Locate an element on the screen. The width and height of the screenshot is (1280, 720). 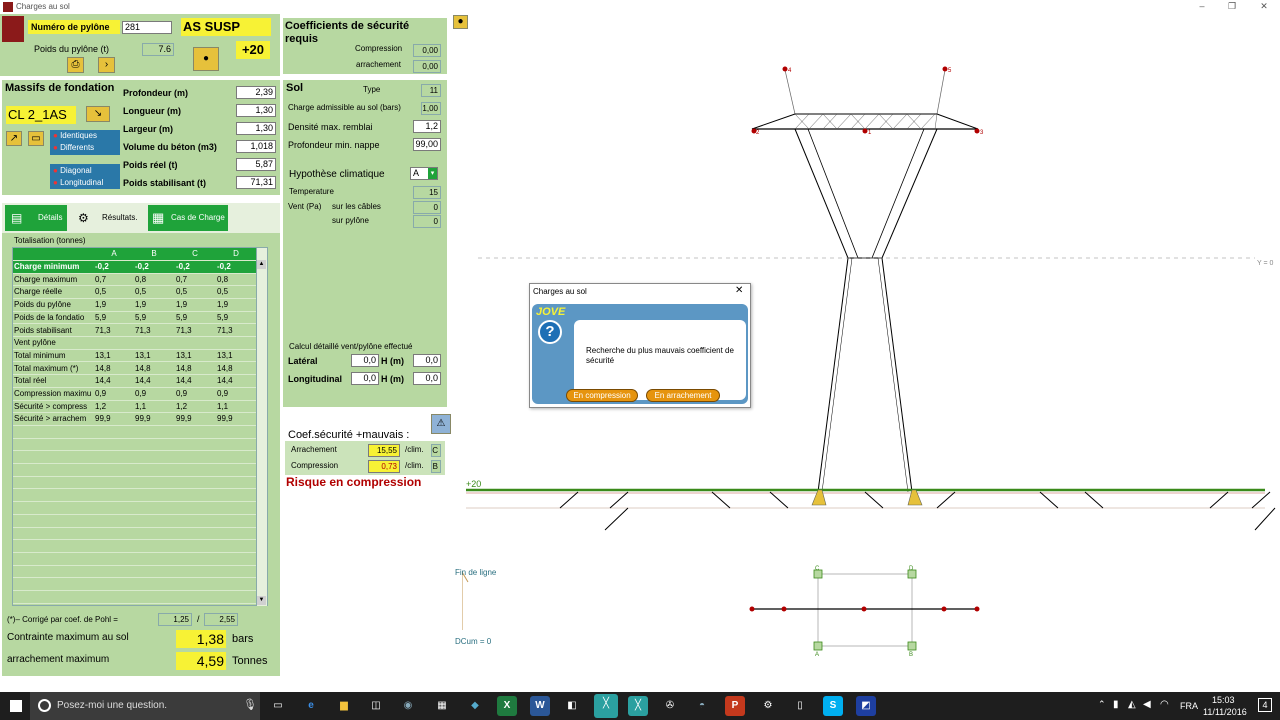
radio-differents: ● Differents is located at coordinates (73, 147).